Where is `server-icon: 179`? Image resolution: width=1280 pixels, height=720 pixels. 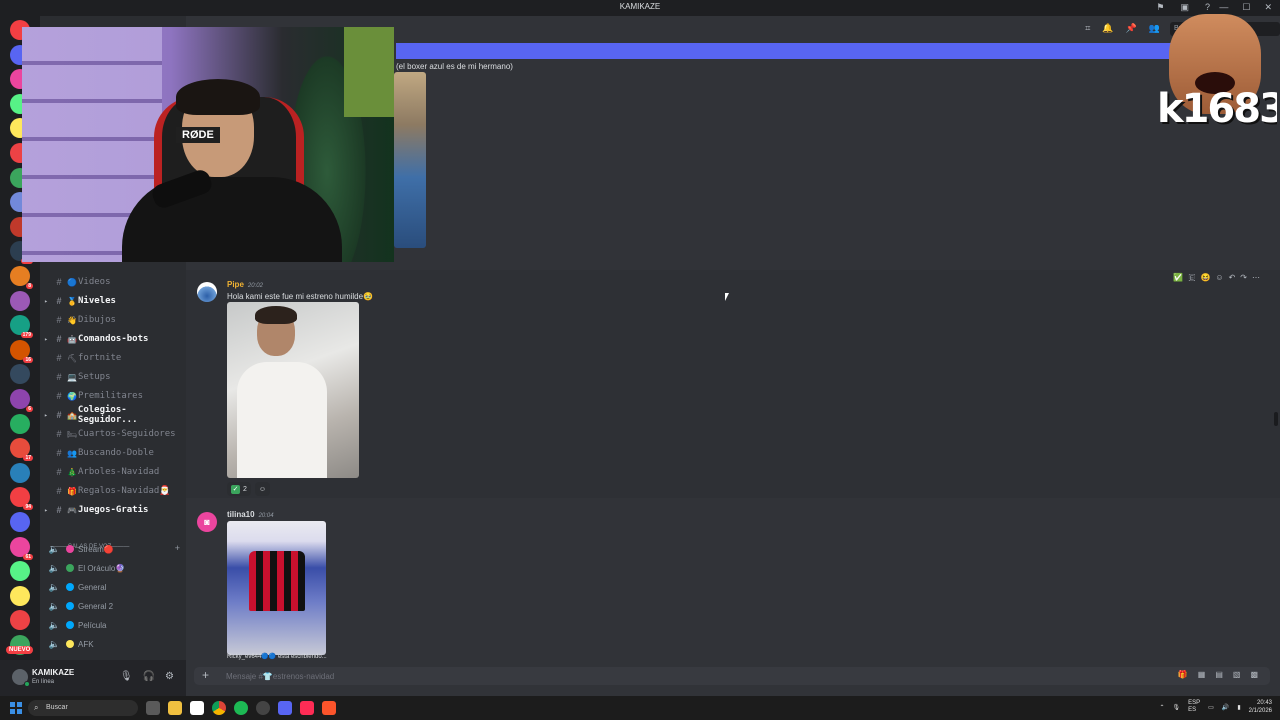 server-icon: 179 is located at coordinates (21, 327).